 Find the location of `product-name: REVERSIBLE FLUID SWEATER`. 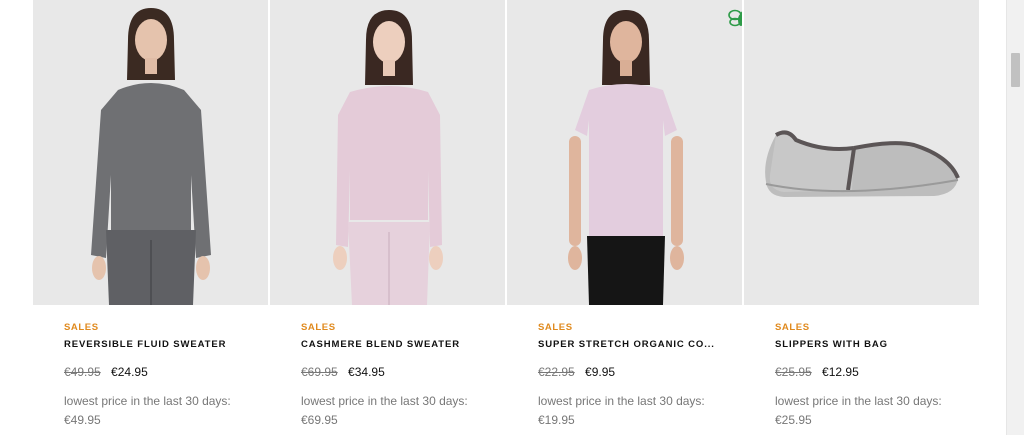

product-name: REVERSIBLE FLUID SWEATER is located at coordinates (166, 345).